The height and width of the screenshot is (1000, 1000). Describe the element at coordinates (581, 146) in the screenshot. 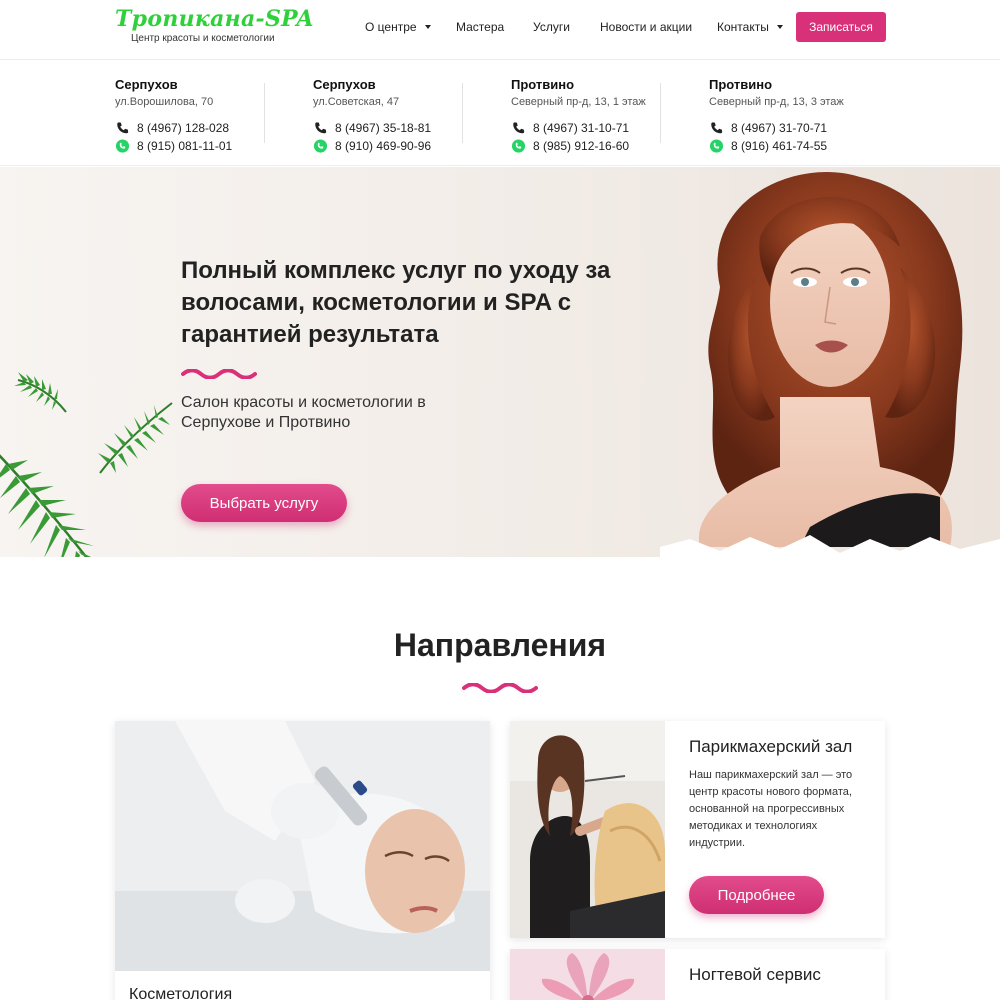

I see `whatsapp-number: 8 (985) 912-16-60` at that location.